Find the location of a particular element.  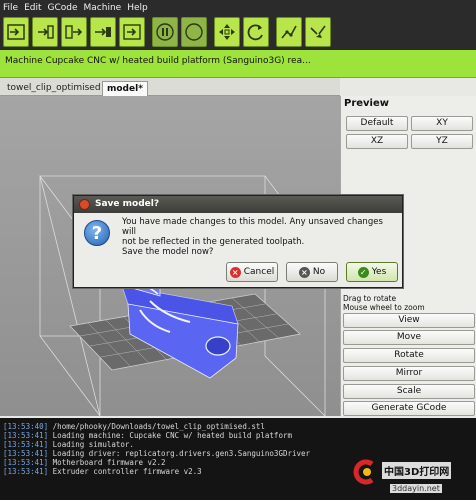

reset-button is located at coordinates (256, 32).